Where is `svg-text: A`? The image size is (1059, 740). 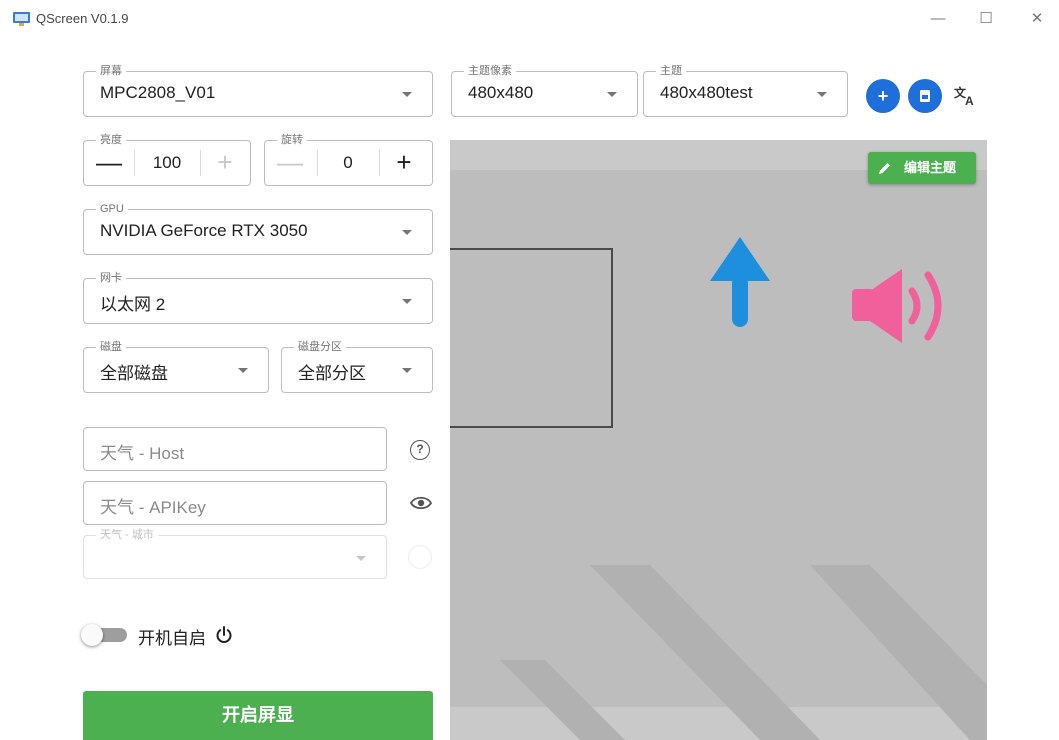 svg-text: A is located at coordinates (969, 101).